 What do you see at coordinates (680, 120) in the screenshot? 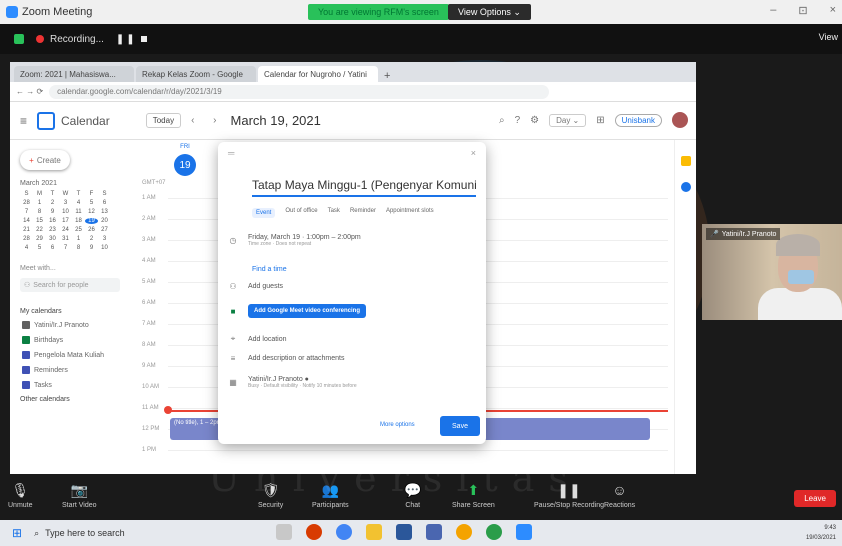
I see `profile-avatar` at bounding box center [680, 120].